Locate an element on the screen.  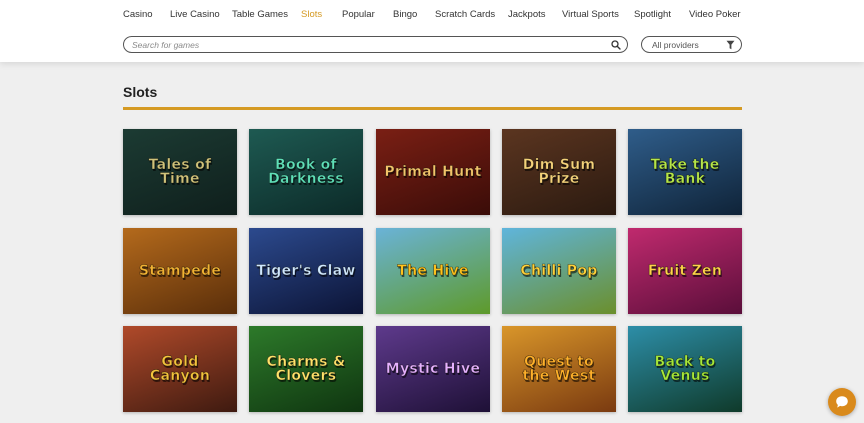
search-input is located at coordinates (367, 44).